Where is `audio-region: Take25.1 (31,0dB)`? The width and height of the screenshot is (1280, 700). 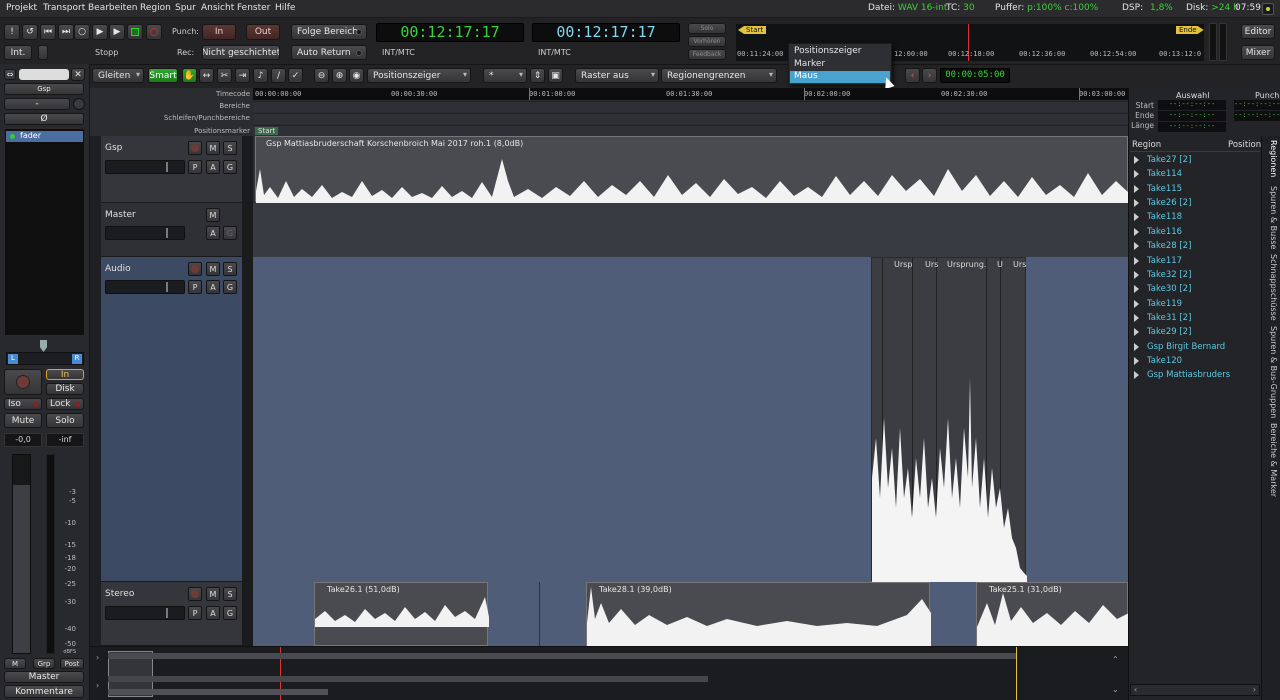
audio-region: Take25.1 (31,0dB) is located at coordinates (1052, 614).